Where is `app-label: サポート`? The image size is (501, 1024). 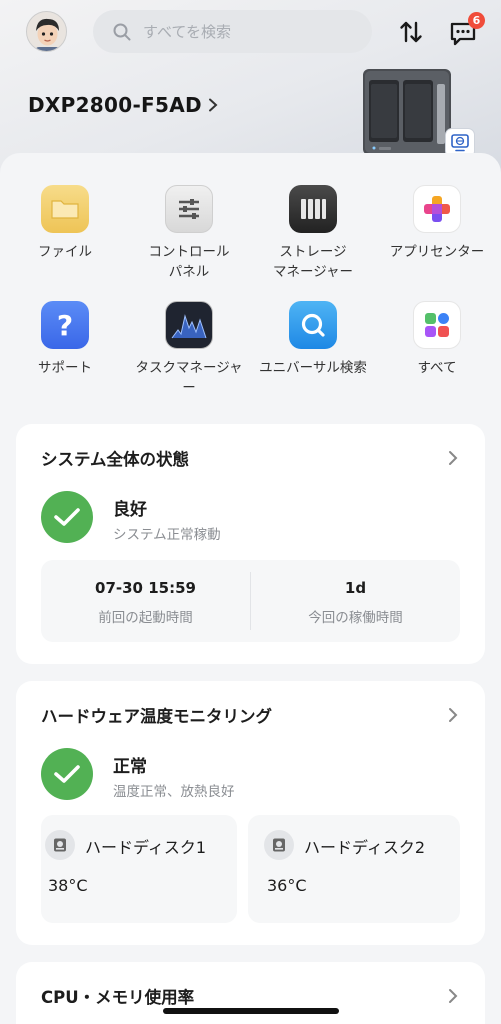 app-label: サポート is located at coordinates (65, 368).